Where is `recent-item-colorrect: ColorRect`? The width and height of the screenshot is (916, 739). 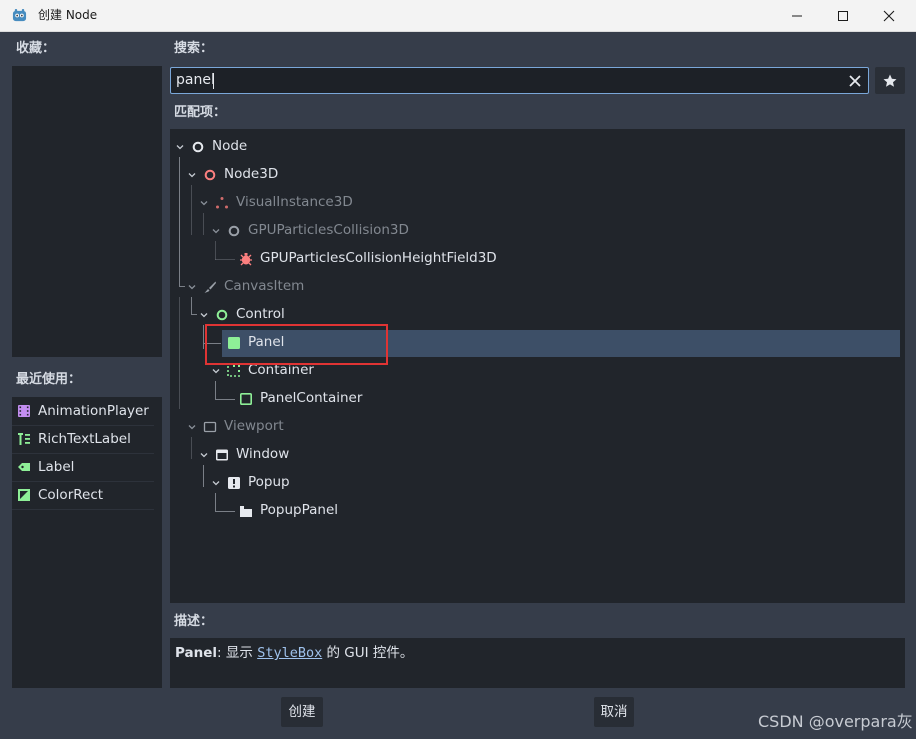
recent-item-colorrect: ColorRect is located at coordinates (83, 496).